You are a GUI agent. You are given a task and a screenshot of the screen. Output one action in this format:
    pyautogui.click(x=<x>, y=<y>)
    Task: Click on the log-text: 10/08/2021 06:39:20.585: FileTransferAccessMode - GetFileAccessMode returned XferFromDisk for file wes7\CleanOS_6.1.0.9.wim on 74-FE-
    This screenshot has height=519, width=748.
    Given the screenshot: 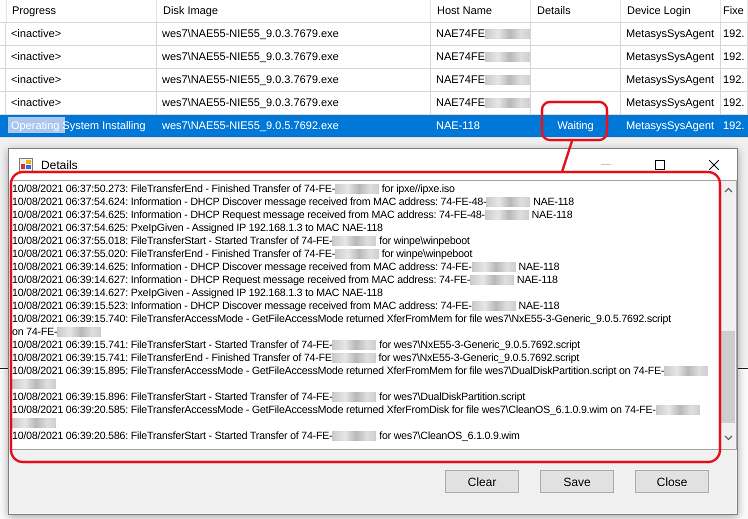 What is the action you would take?
    pyautogui.click(x=334, y=410)
    